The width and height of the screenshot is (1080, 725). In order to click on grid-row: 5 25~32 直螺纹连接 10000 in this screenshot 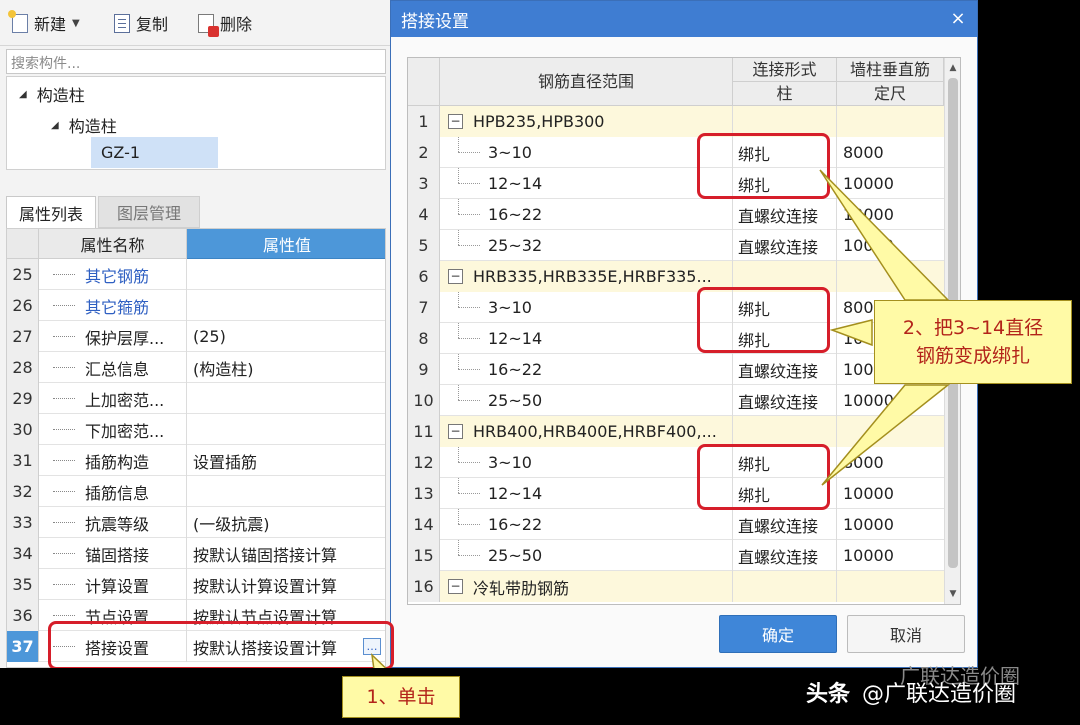, I will do `click(676, 245)`.